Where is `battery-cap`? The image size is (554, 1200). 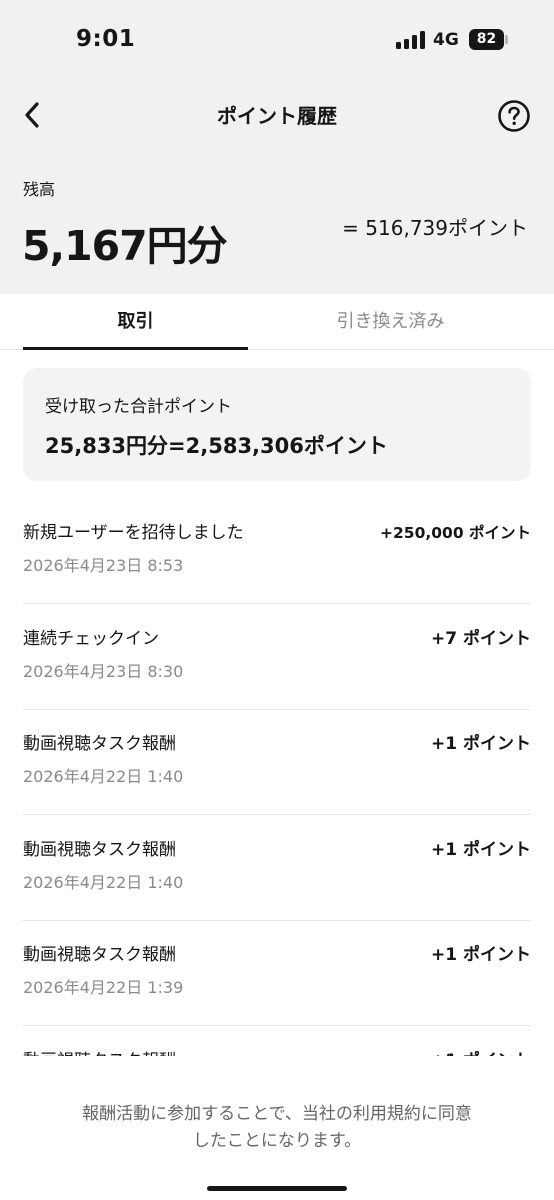
battery-cap is located at coordinates (506, 39).